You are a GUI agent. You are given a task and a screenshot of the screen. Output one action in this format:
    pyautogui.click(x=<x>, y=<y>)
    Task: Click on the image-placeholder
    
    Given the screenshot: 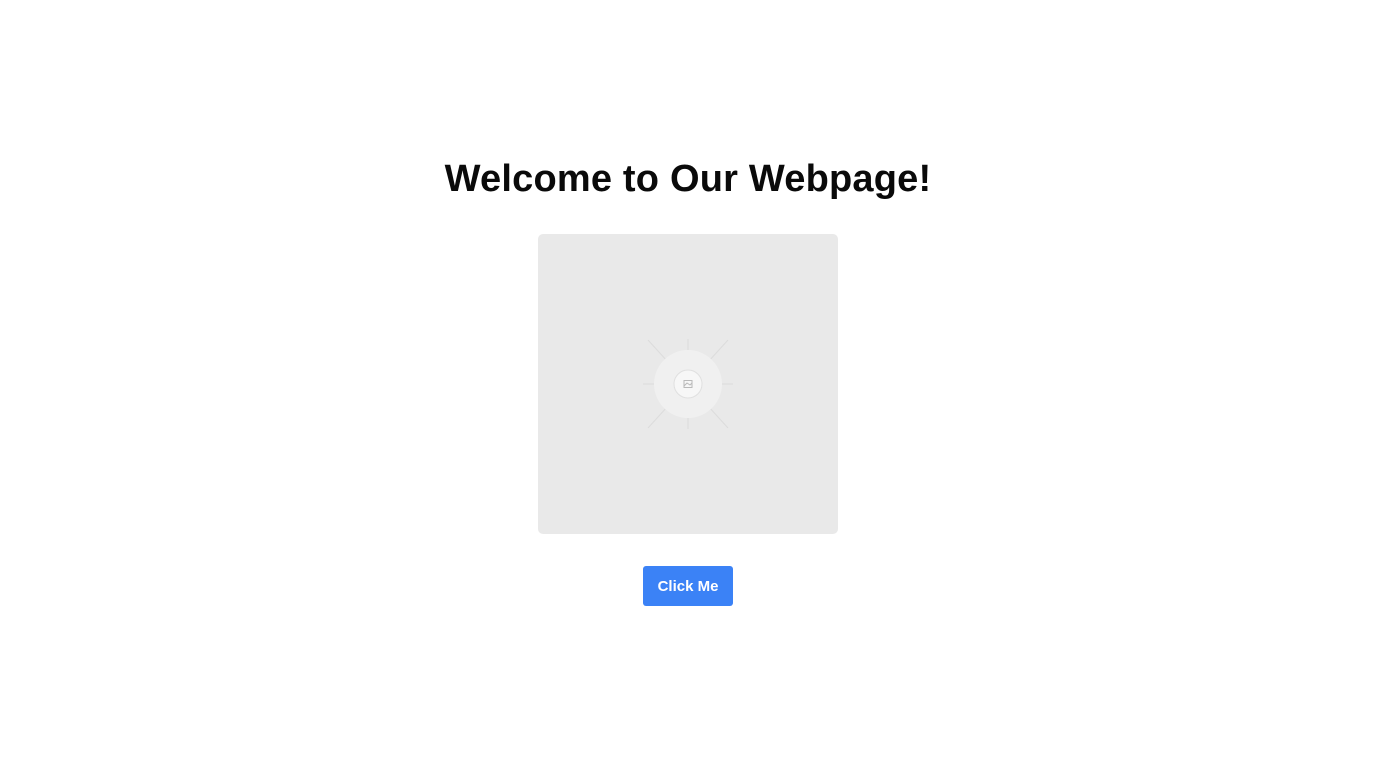 What is the action you would take?
    pyautogui.click(x=688, y=384)
    